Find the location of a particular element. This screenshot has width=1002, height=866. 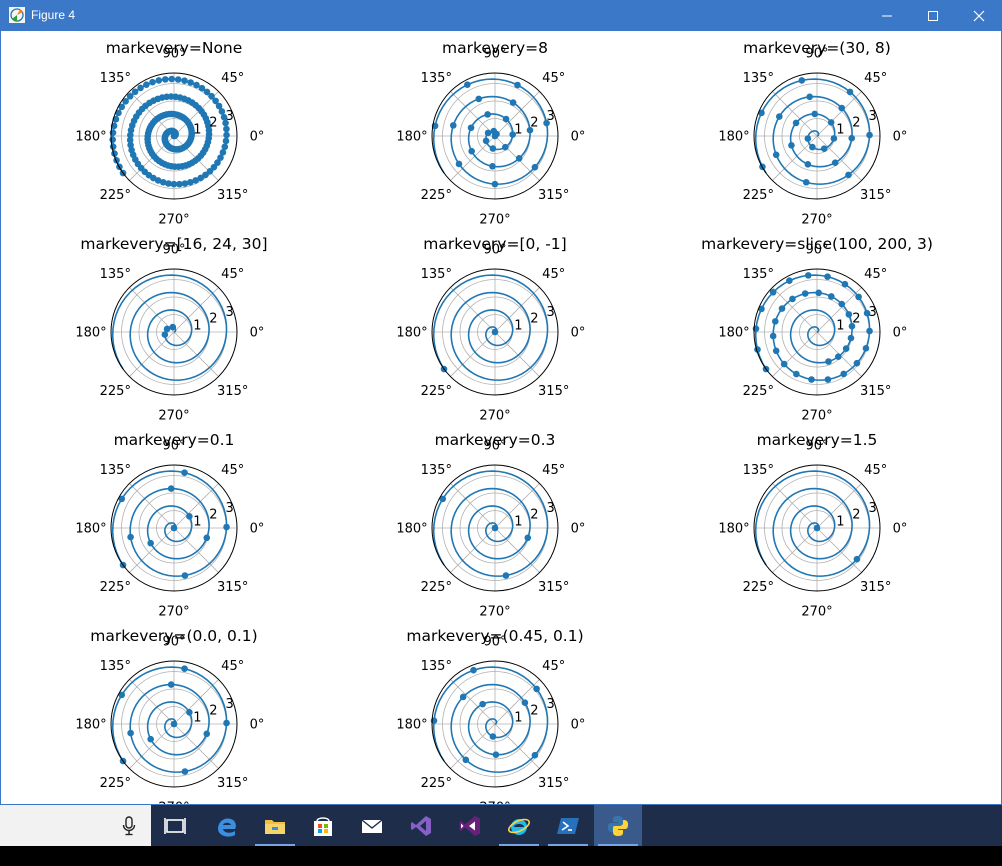

close-button is located at coordinates (978, 15).